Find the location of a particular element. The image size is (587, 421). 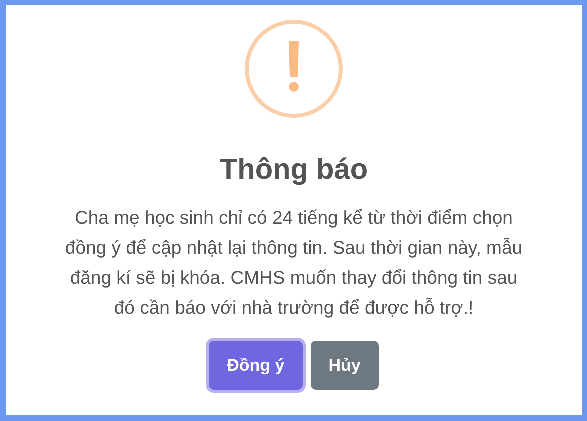

confirm-button: Đồng ý is located at coordinates (256, 365).